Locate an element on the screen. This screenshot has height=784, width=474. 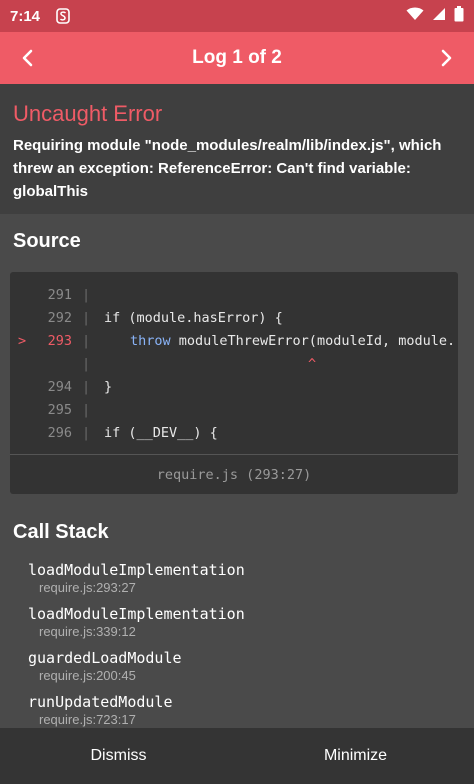
status-time: 7:14 is located at coordinates (25, 16).